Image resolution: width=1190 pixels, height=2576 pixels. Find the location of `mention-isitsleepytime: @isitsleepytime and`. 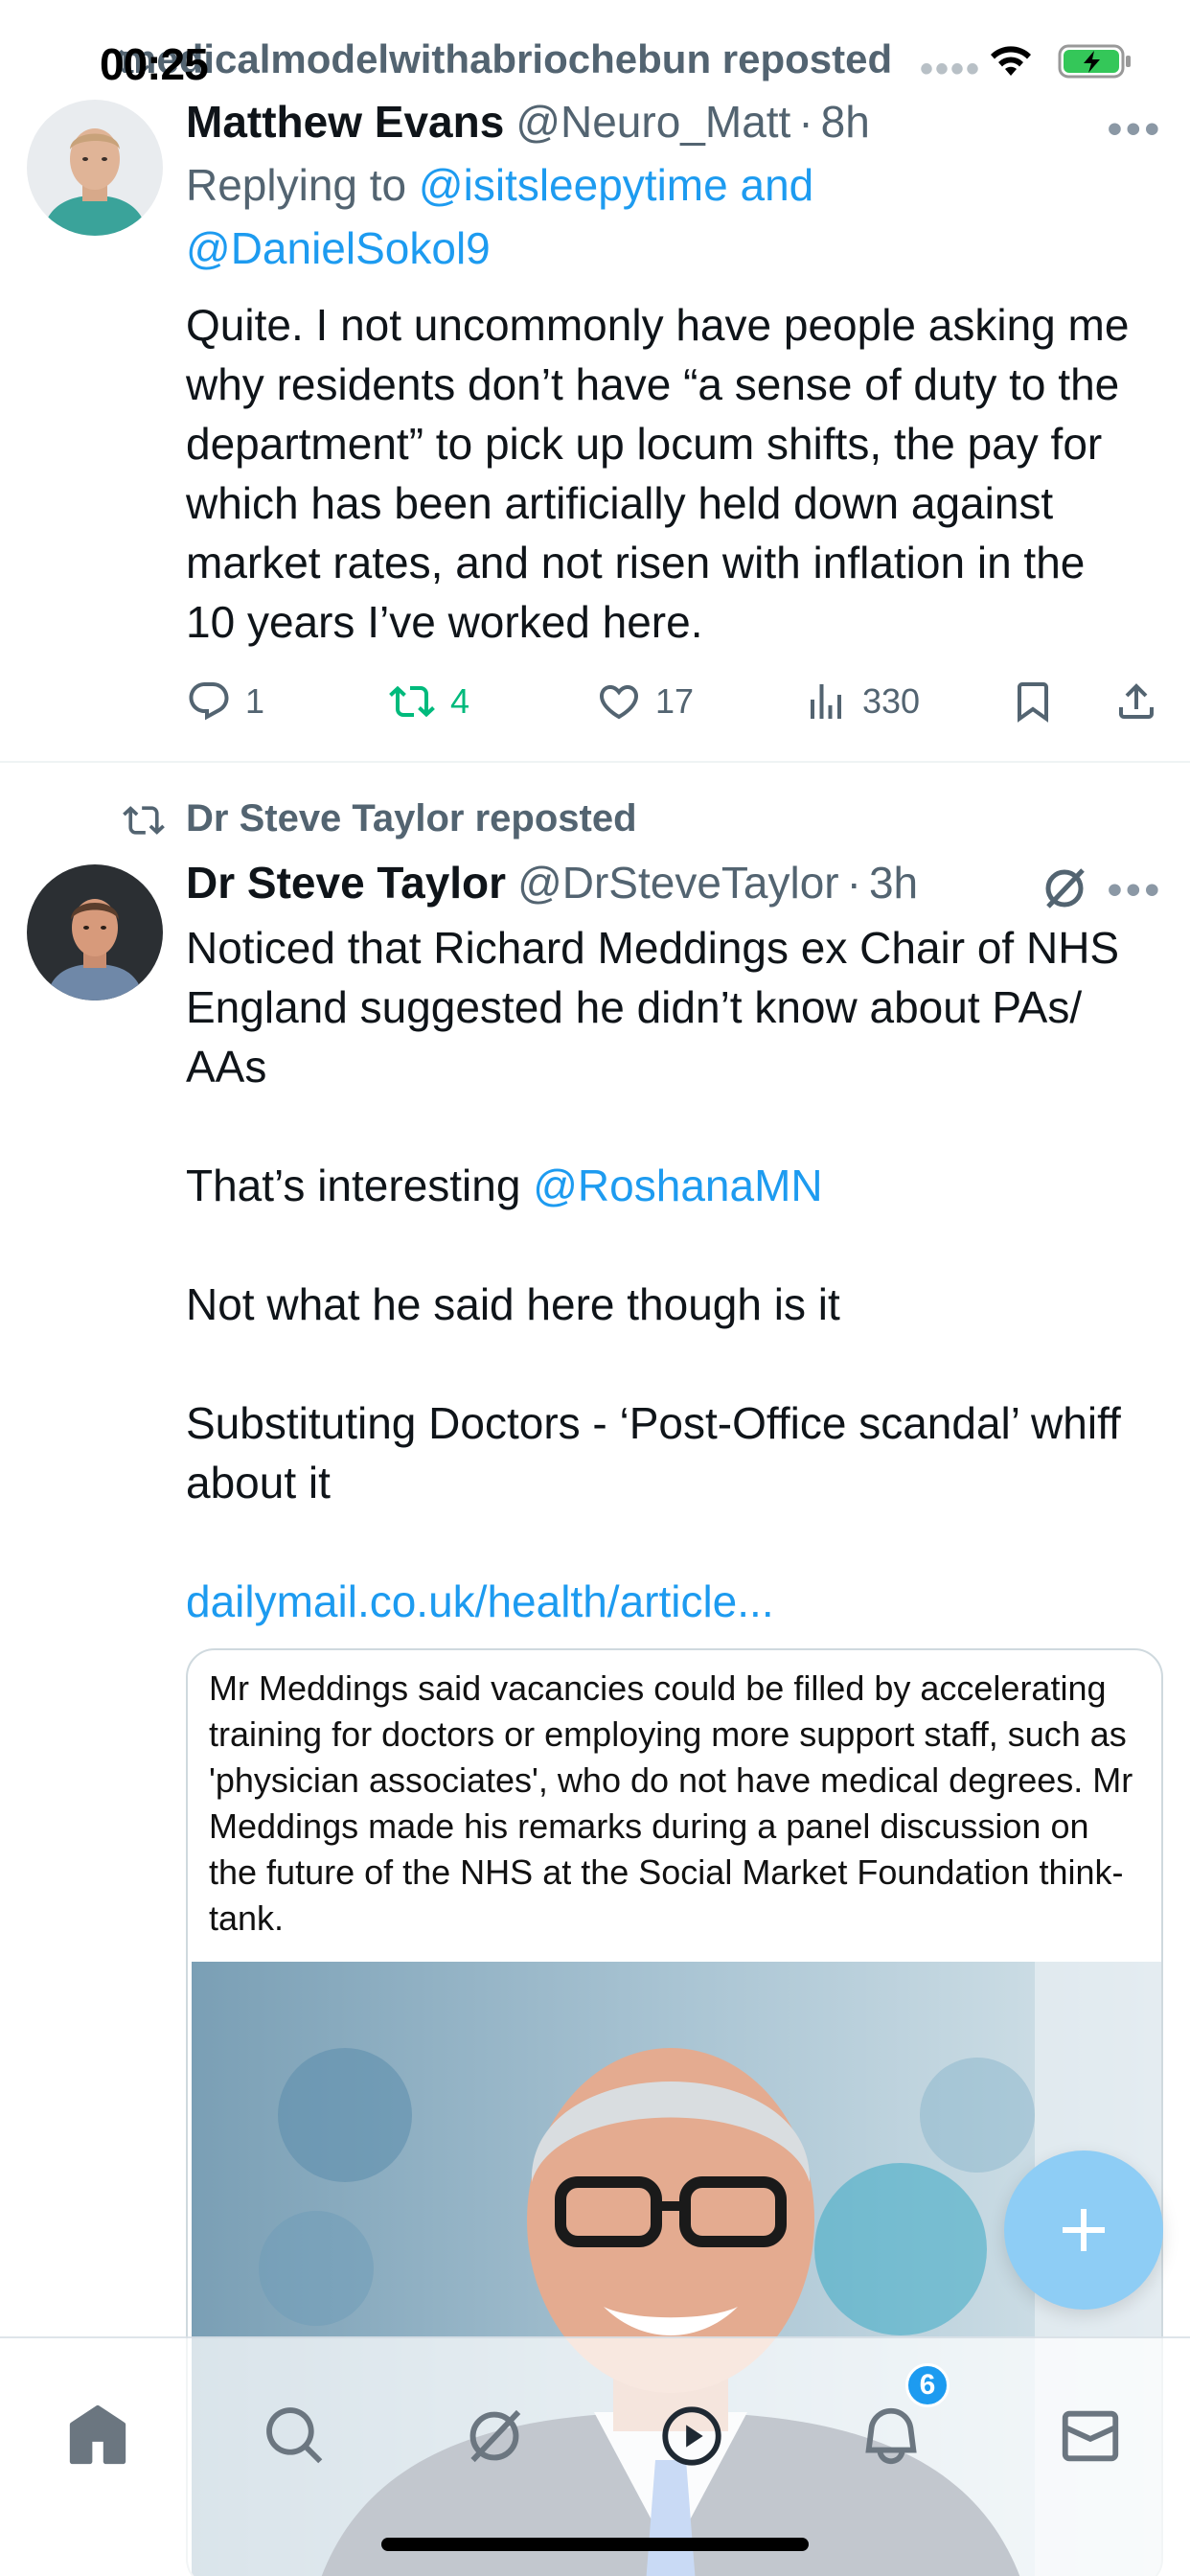

mention-isitsleepytime: @isitsleepytime and is located at coordinates (616, 185).